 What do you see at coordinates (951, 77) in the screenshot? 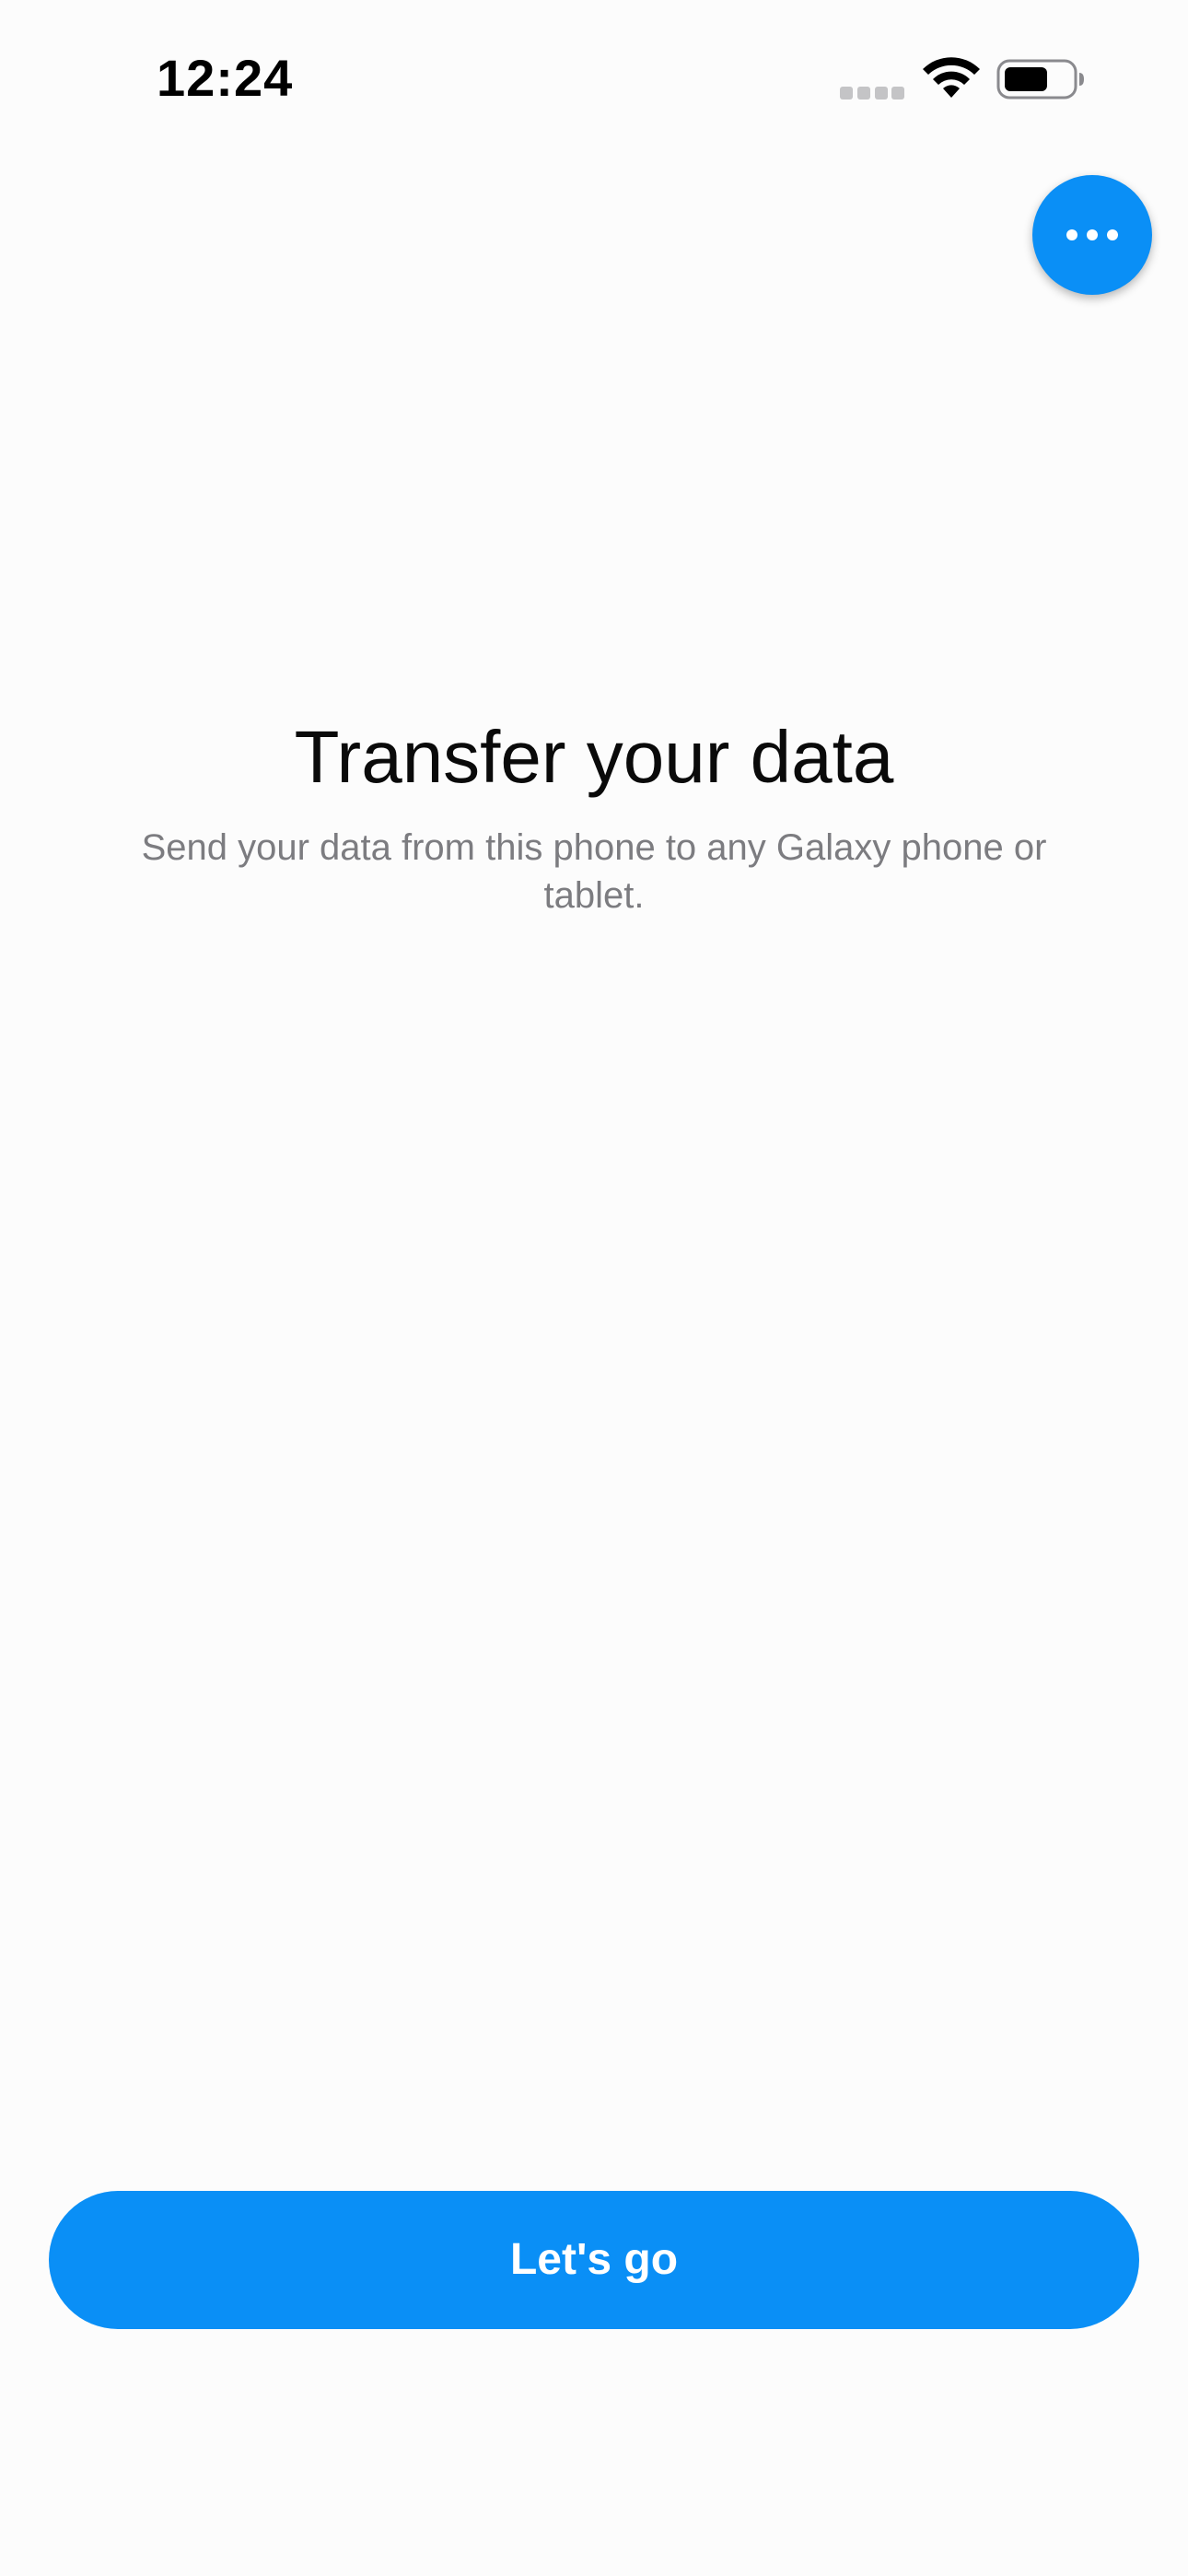
I see `wifi-icon` at bounding box center [951, 77].